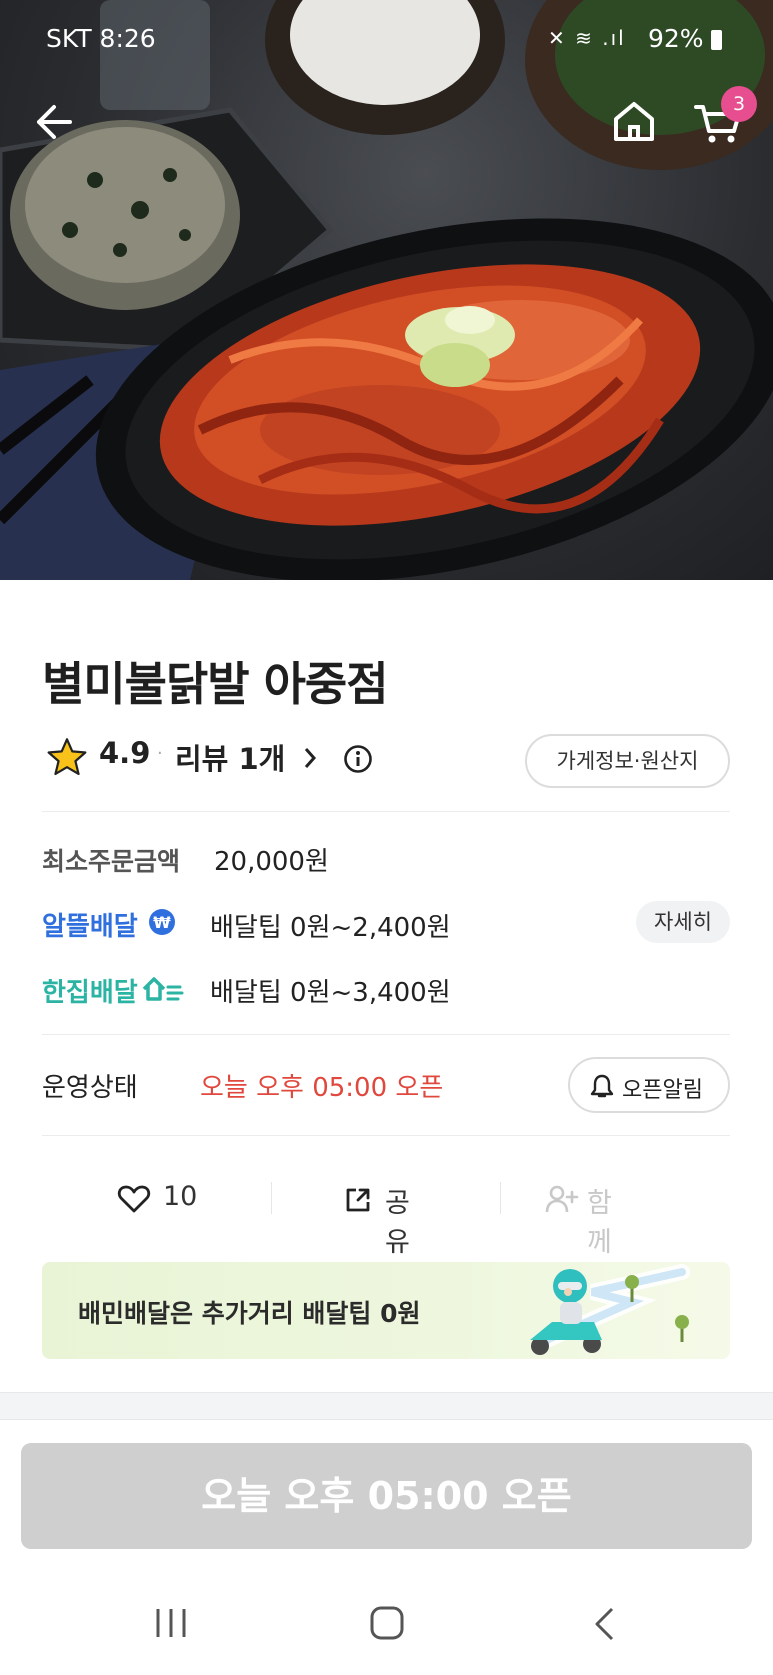 Image resolution: width=773 pixels, height=1675 pixels. I want to click on promo-banner: 배민배달은 추가거리 배달팁 0원, so click(386, 1310).